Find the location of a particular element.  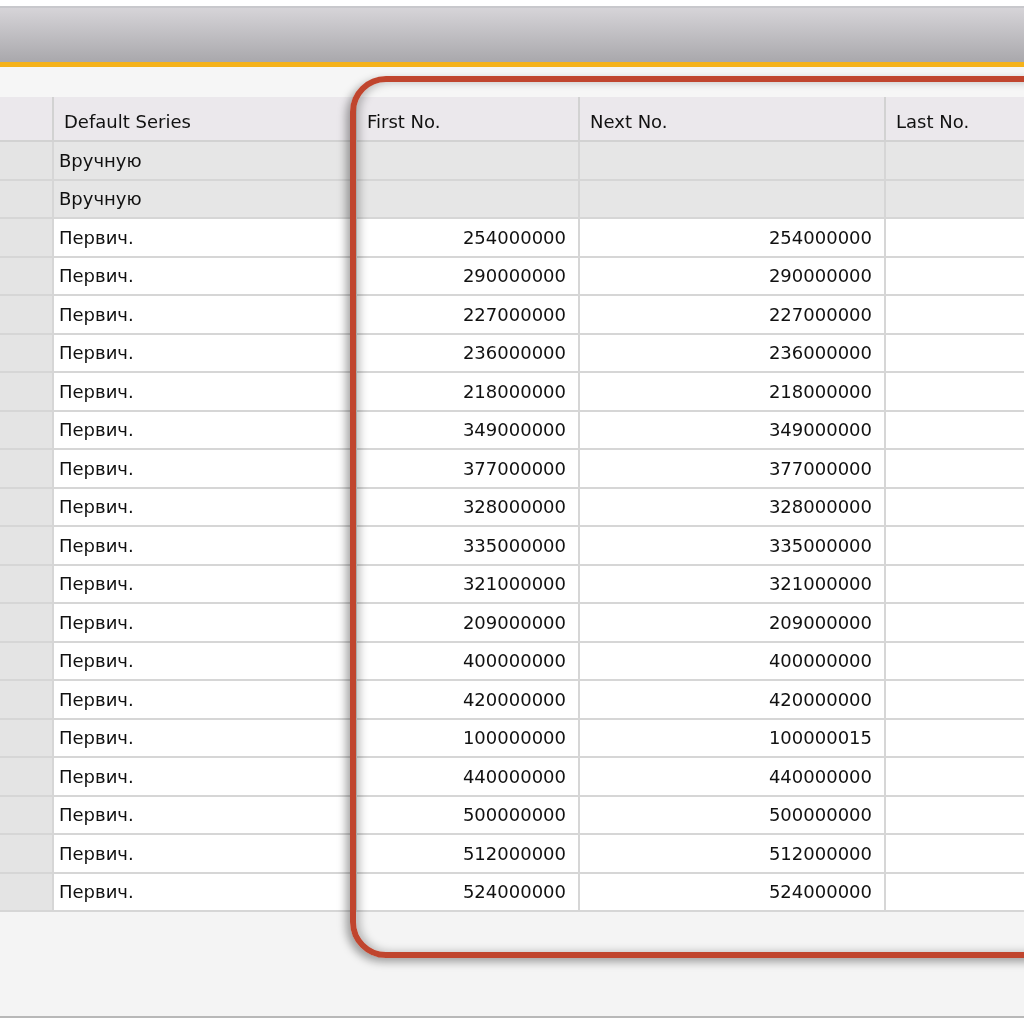

table-cell: 100000015 is located at coordinates (733, 738).